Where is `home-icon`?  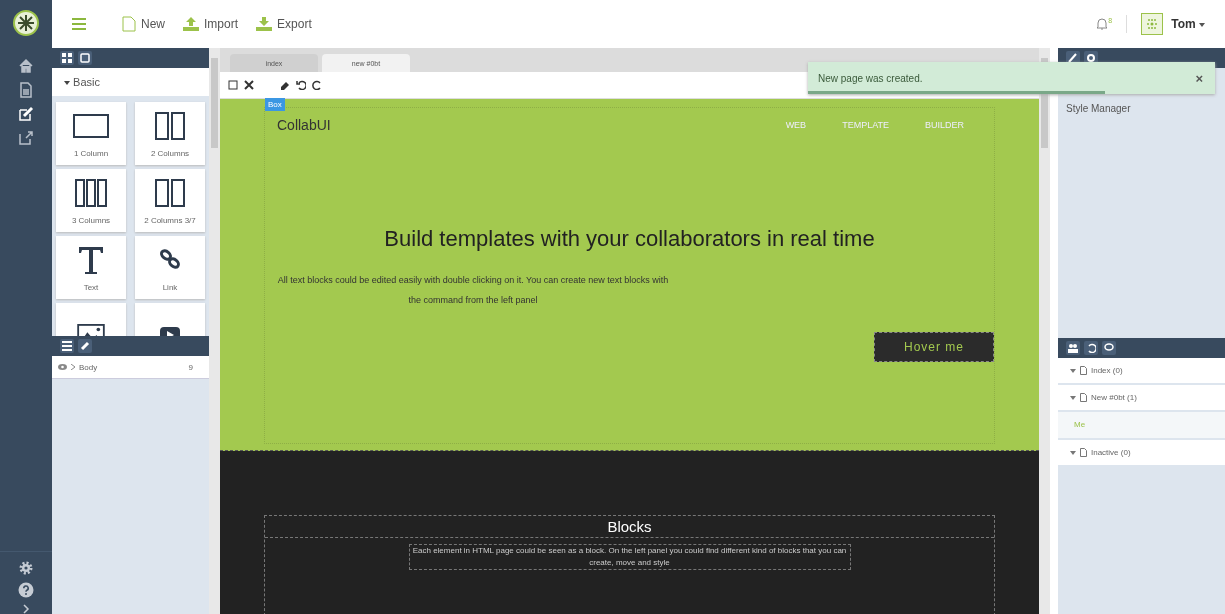 home-icon is located at coordinates (26, 66).